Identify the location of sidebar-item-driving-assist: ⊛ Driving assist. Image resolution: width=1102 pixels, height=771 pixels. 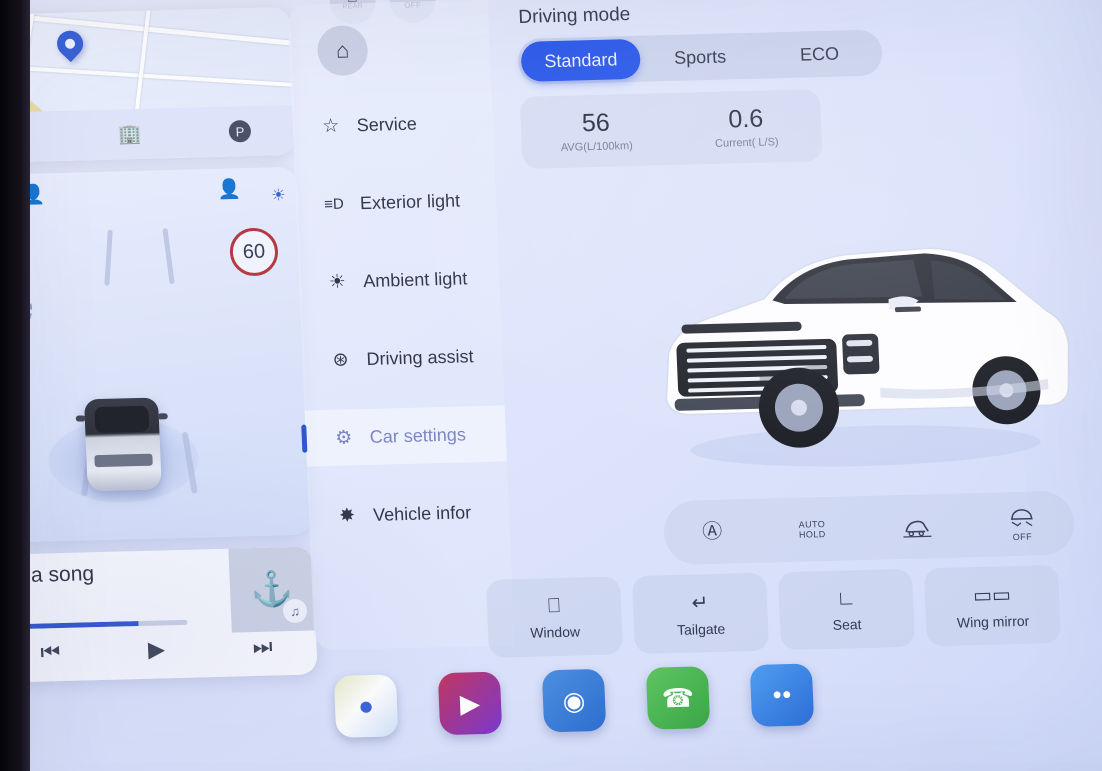
(402, 357).